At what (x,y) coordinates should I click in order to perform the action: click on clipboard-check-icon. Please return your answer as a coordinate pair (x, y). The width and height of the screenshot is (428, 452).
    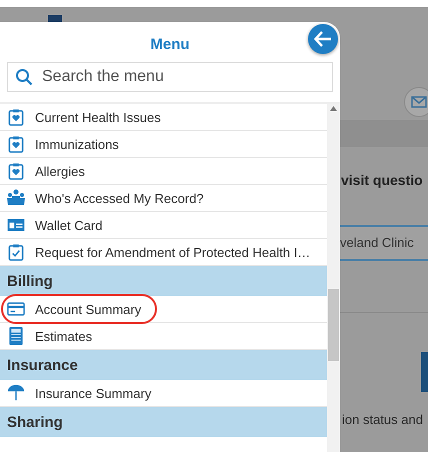
    Looking at the image, I should click on (16, 252).